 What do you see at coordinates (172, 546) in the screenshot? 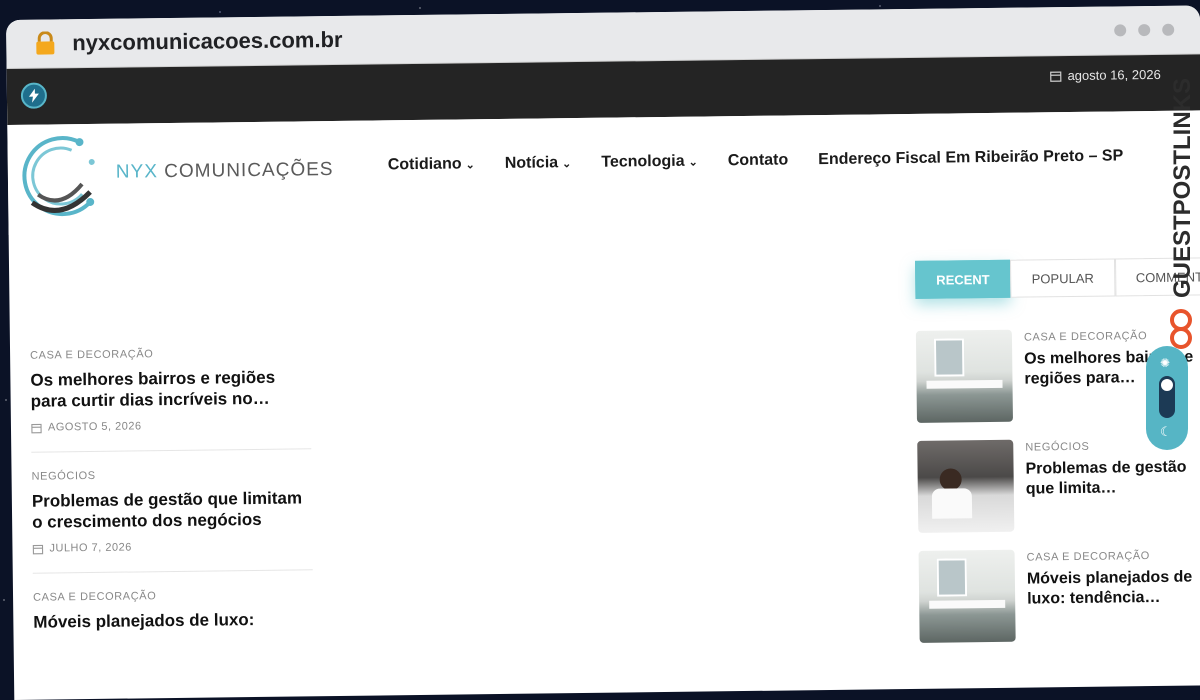
I see `article-meta: JULHO 7, 2026` at bounding box center [172, 546].